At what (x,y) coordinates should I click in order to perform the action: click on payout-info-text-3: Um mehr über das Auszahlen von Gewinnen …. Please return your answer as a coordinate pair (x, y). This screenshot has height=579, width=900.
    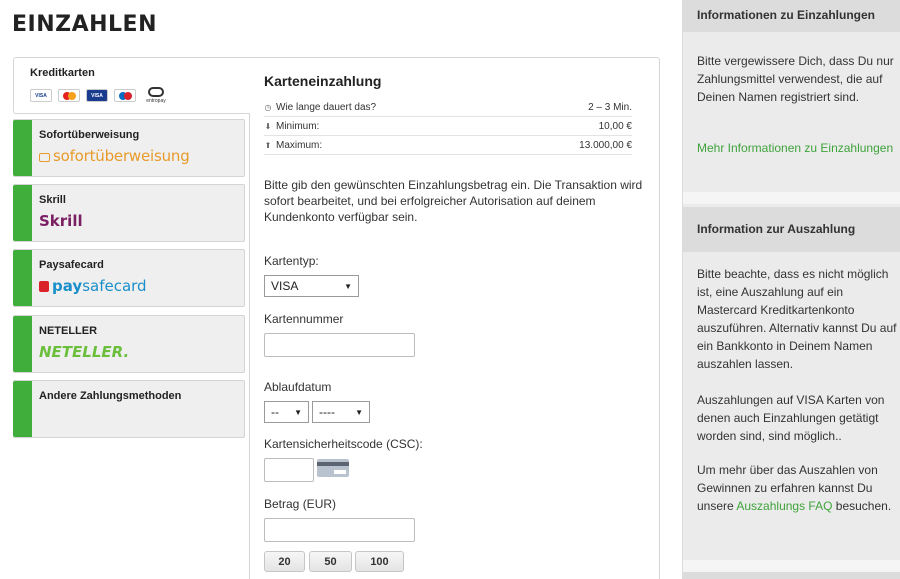
    Looking at the image, I should click on (794, 488).